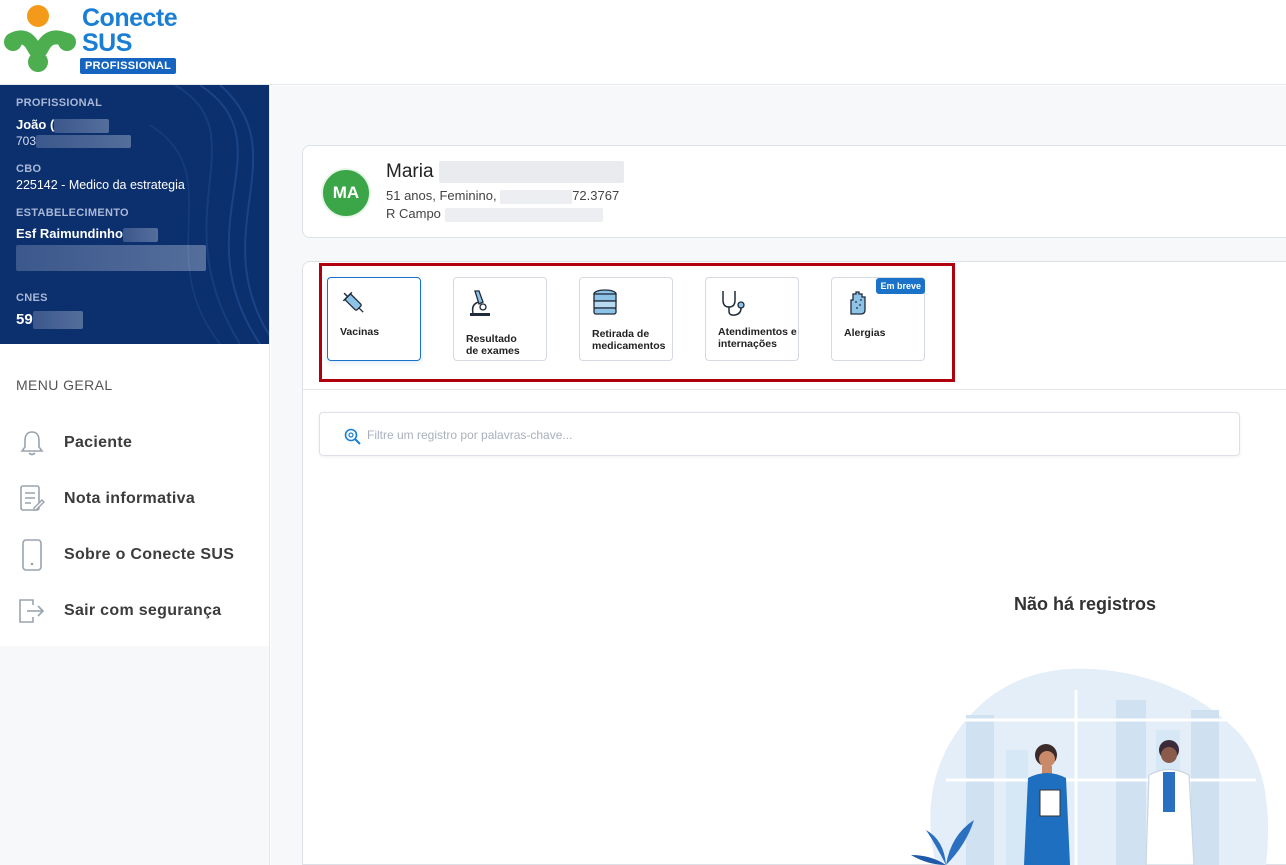 The width and height of the screenshot is (1286, 865). Describe the element at coordinates (794, 389) in the screenshot. I see `divider` at that location.